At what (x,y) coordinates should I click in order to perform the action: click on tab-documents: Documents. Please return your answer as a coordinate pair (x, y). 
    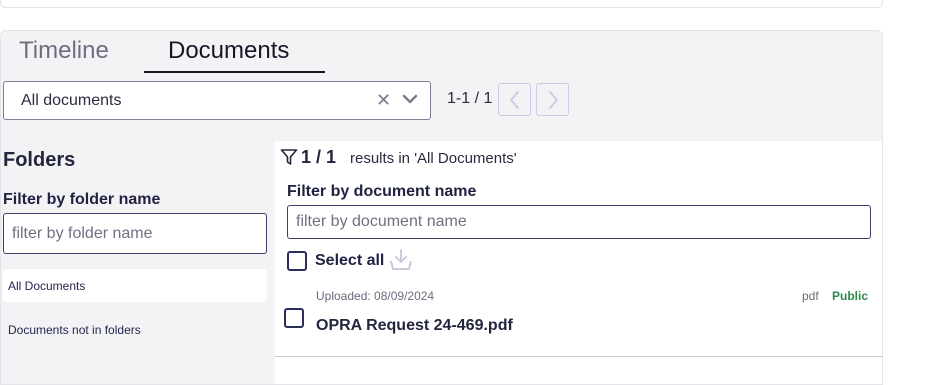
    Looking at the image, I should click on (228, 51).